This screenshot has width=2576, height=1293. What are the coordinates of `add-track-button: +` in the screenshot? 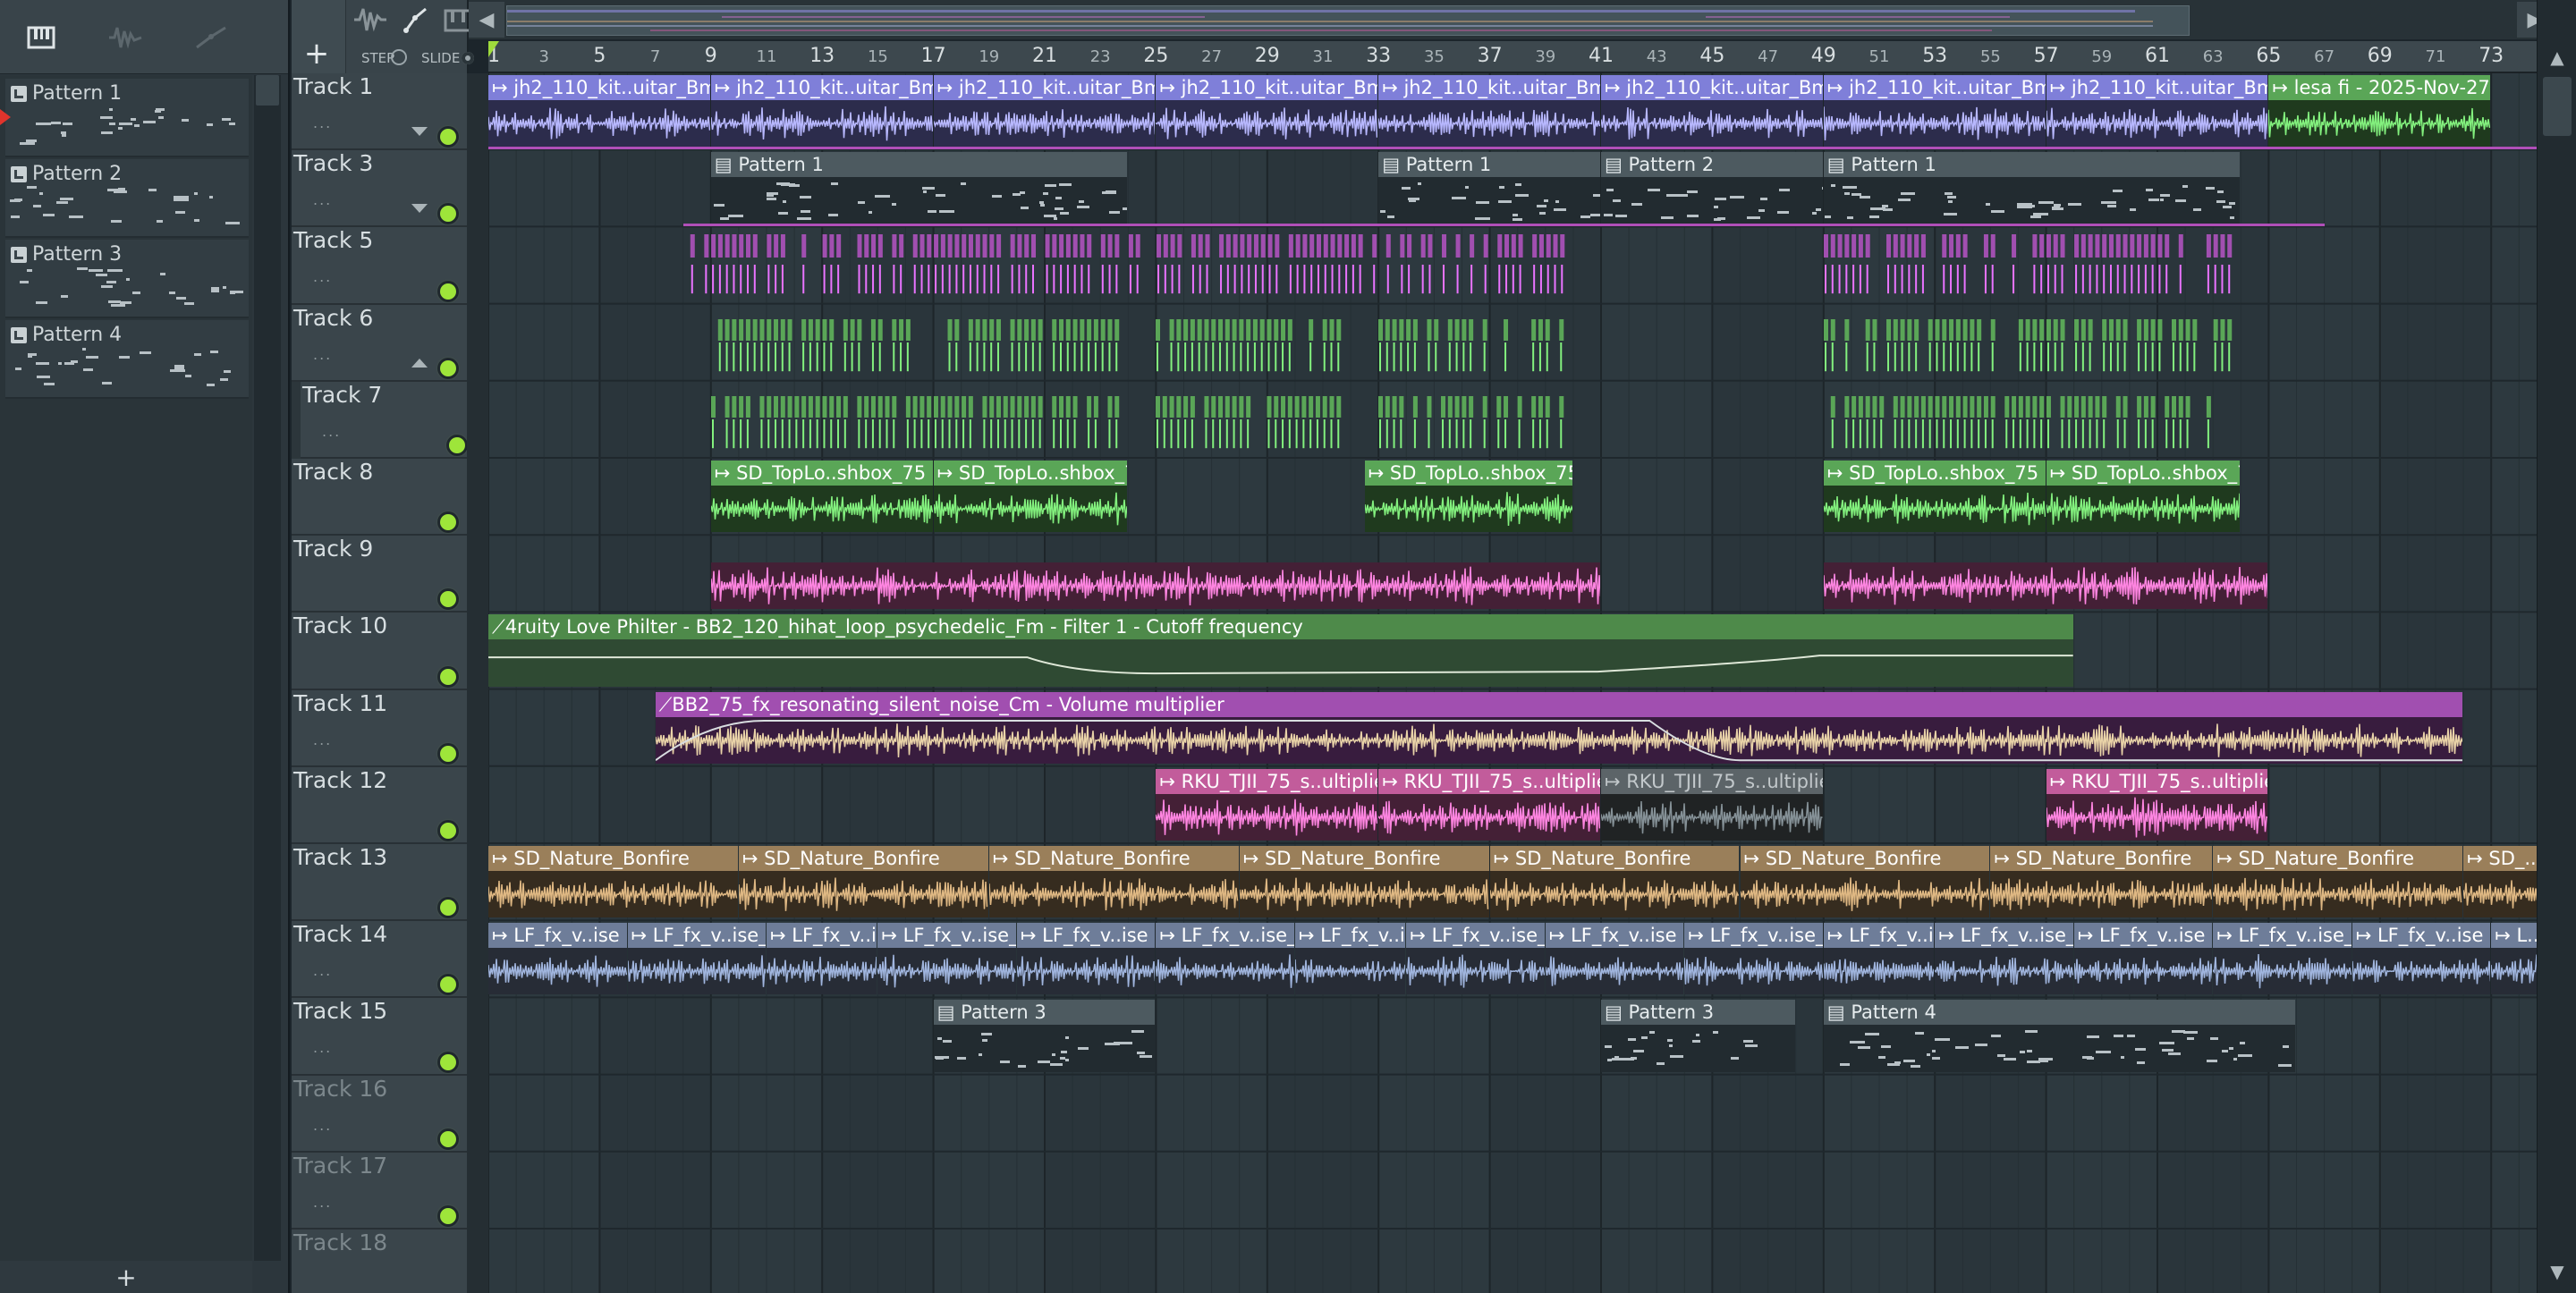 It's located at (317, 54).